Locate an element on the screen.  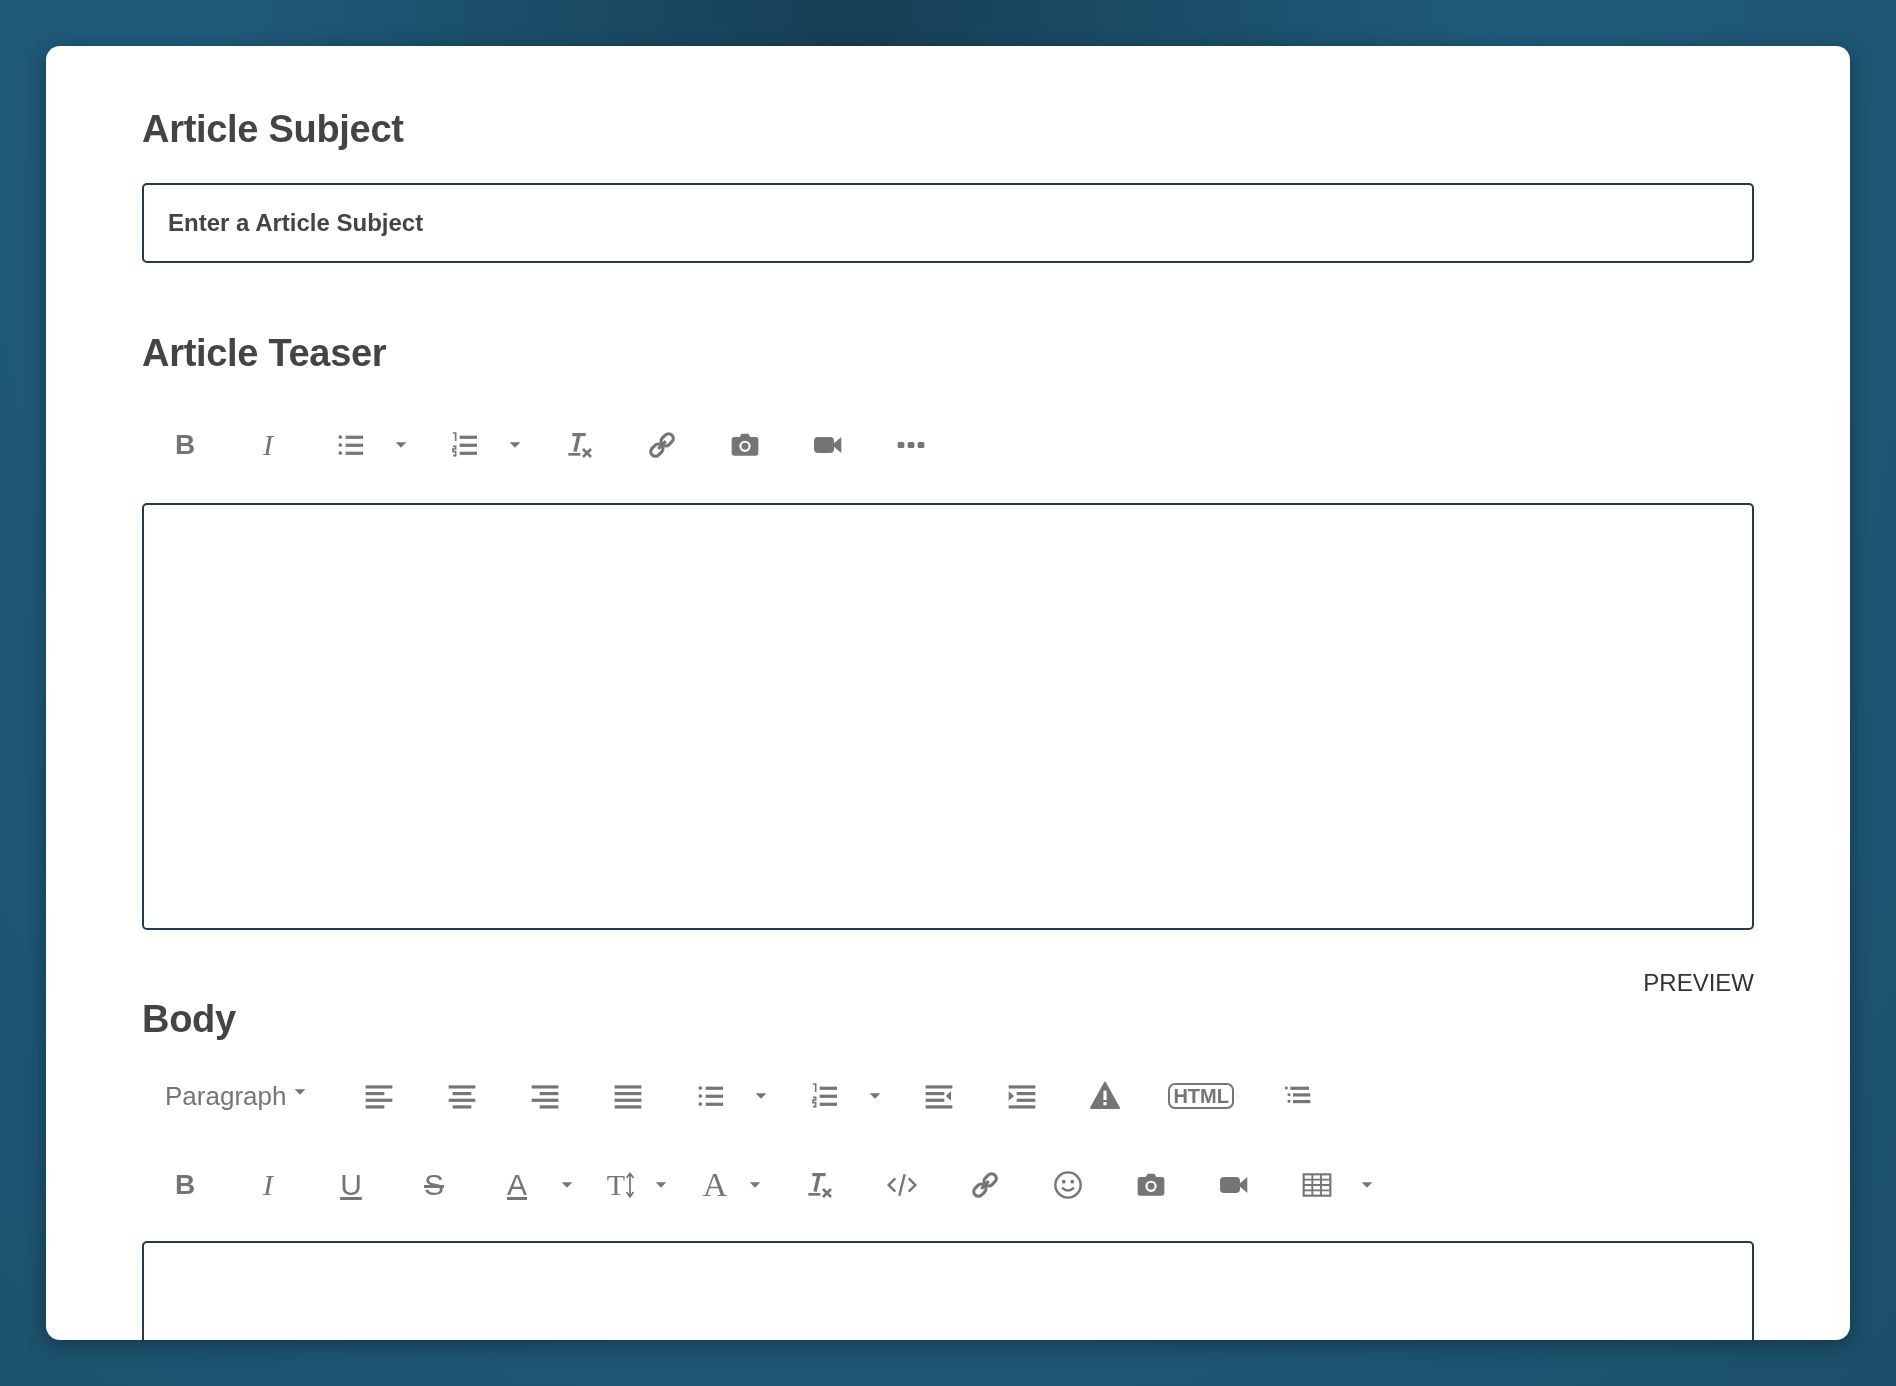
smiley-icon is located at coordinates (1068, 1185).